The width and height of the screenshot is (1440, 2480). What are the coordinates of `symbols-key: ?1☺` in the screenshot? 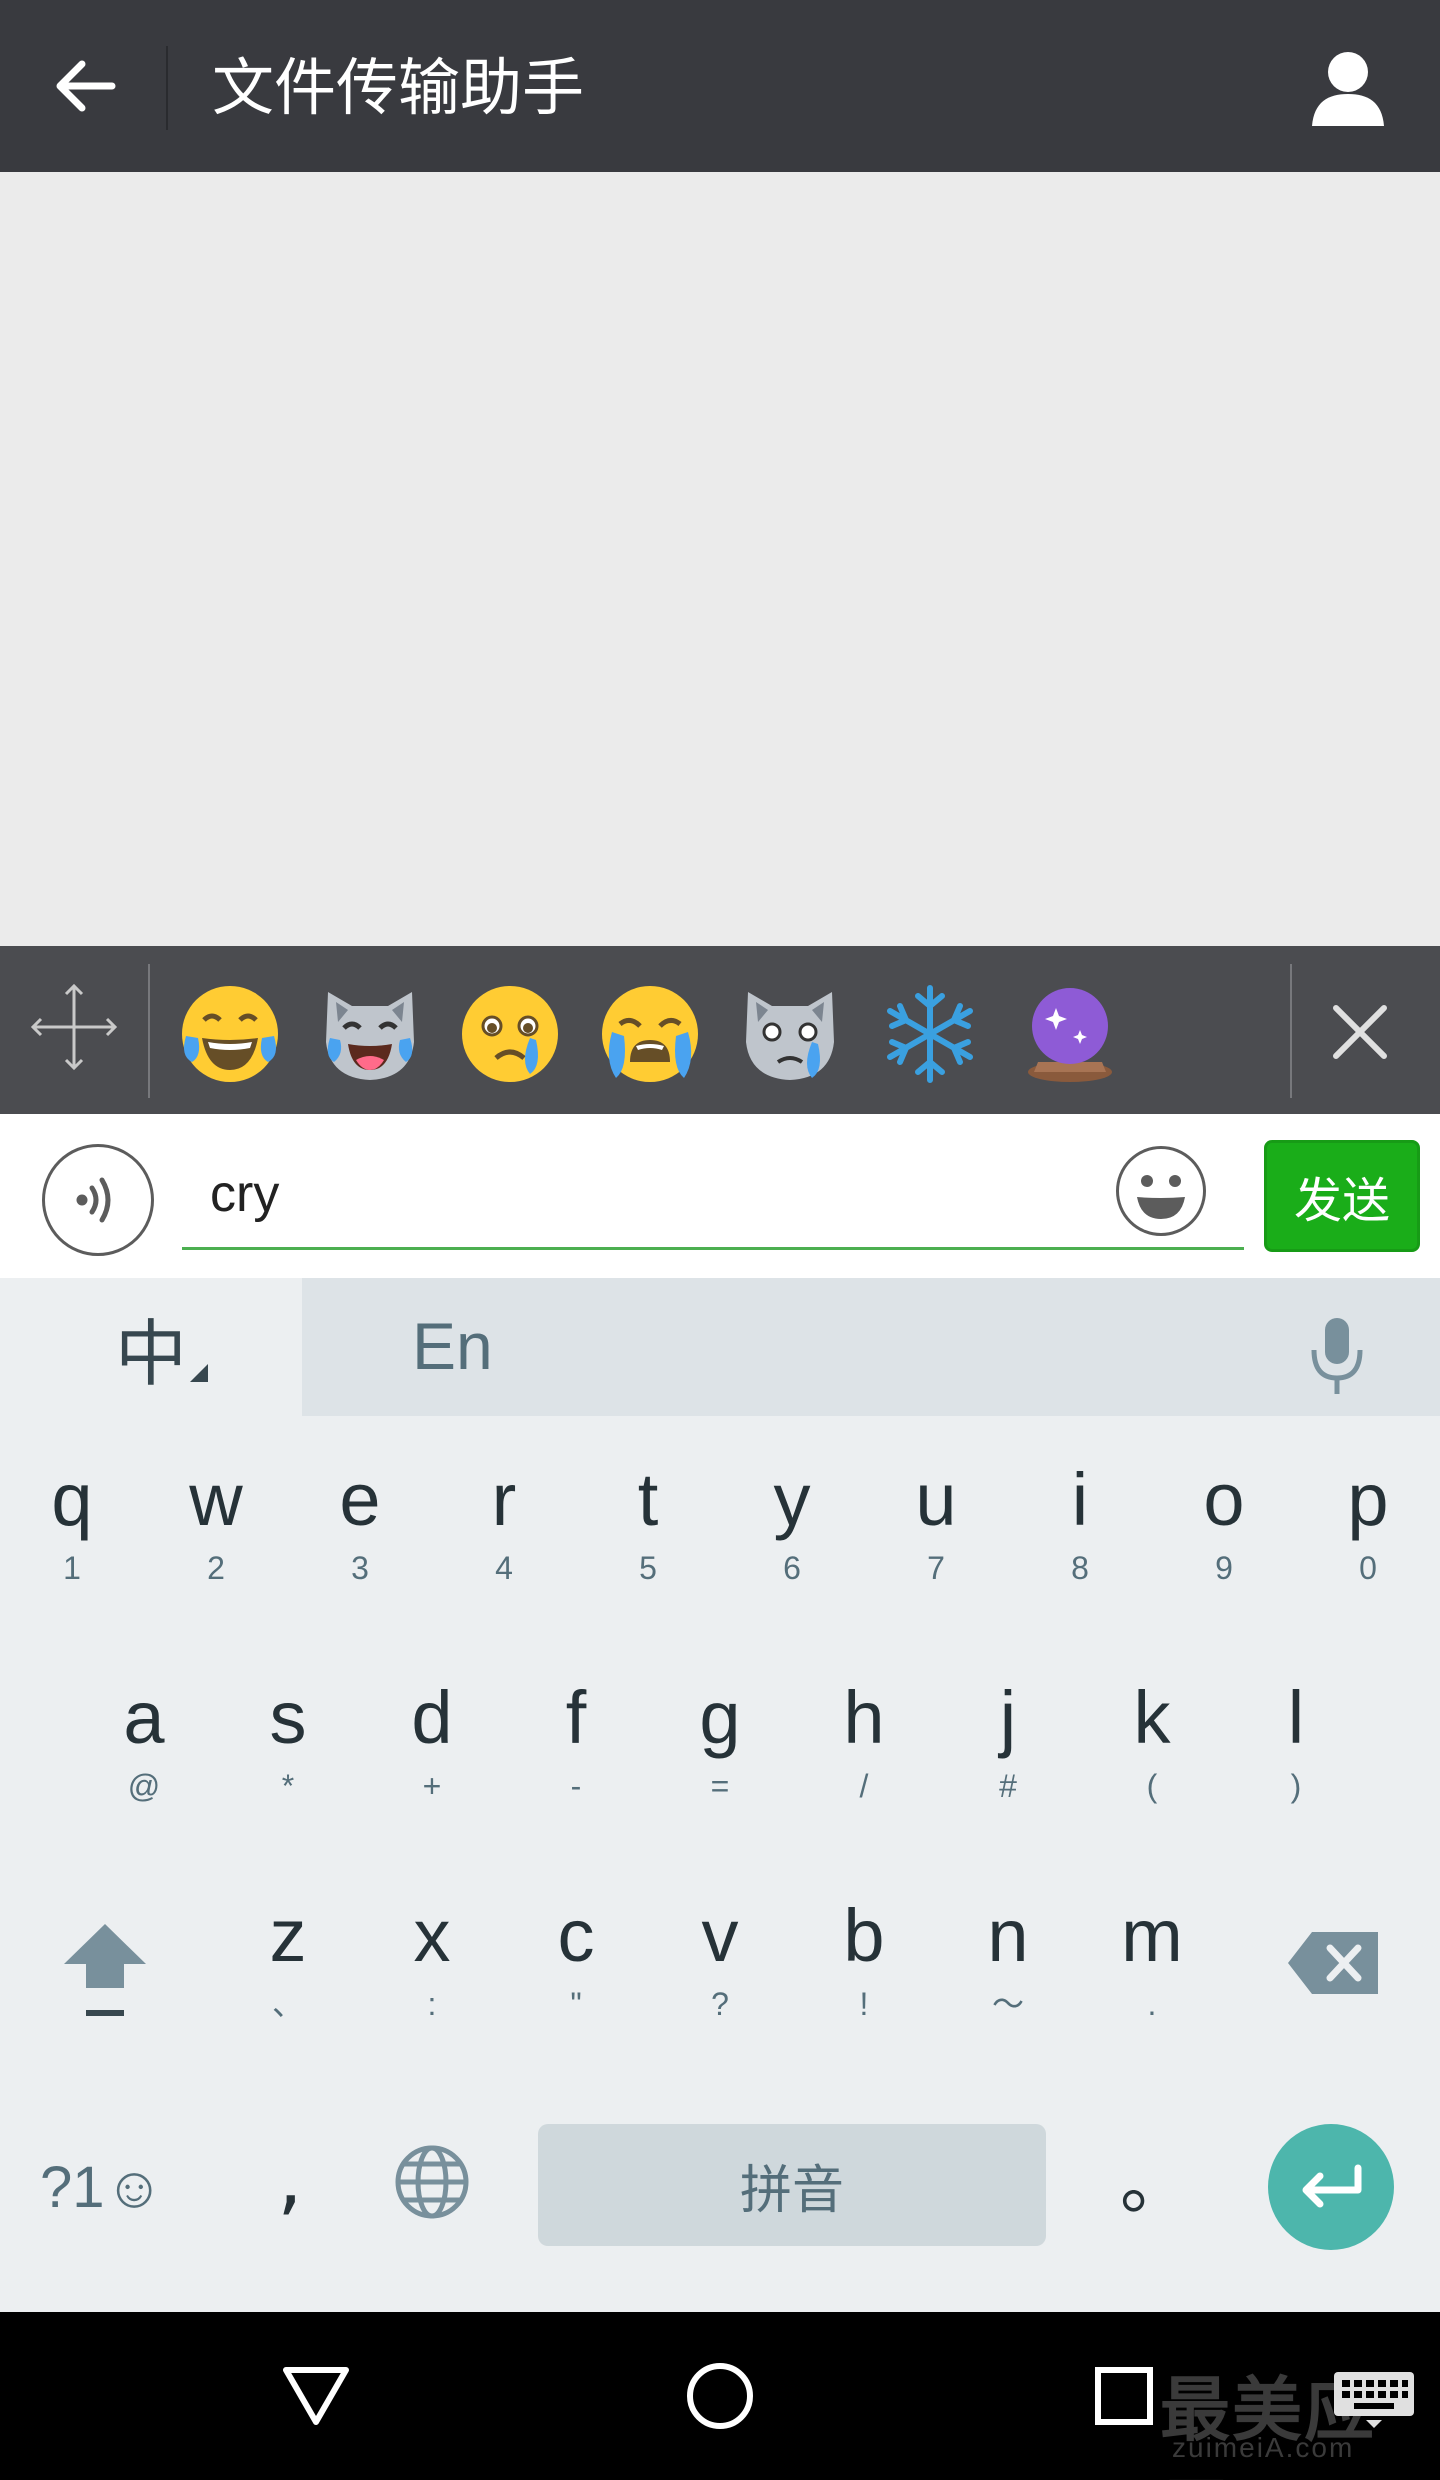 It's located at (102, 2188).